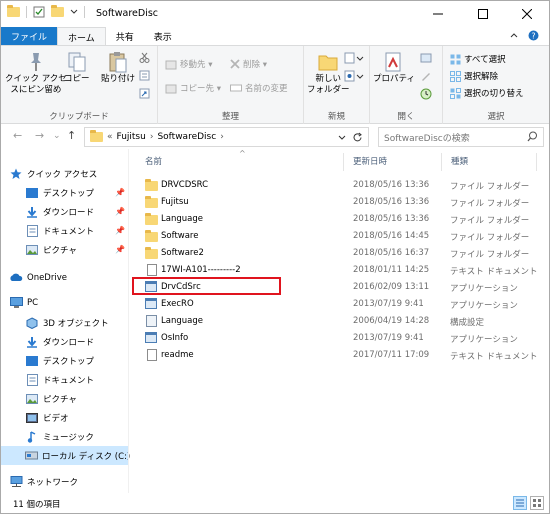 The image size is (550, 514). I want to click on tab-file: ファイル, so click(29, 36).